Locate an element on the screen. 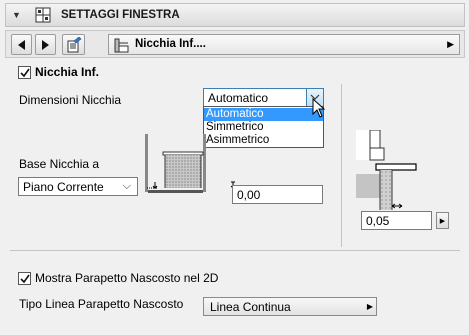 Image resolution: width=469 pixels, height=335 pixels. nicchia-inf-label: Nicchia Inf. is located at coordinates (67, 72).